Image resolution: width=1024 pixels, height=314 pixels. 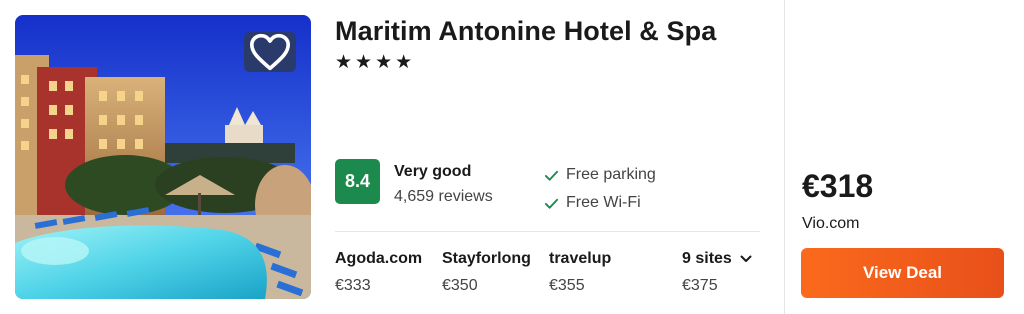 What do you see at coordinates (525, 31) in the screenshot?
I see `hotel-name: Maritim Antonine Hotel & Spa` at bounding box center [525, 31].